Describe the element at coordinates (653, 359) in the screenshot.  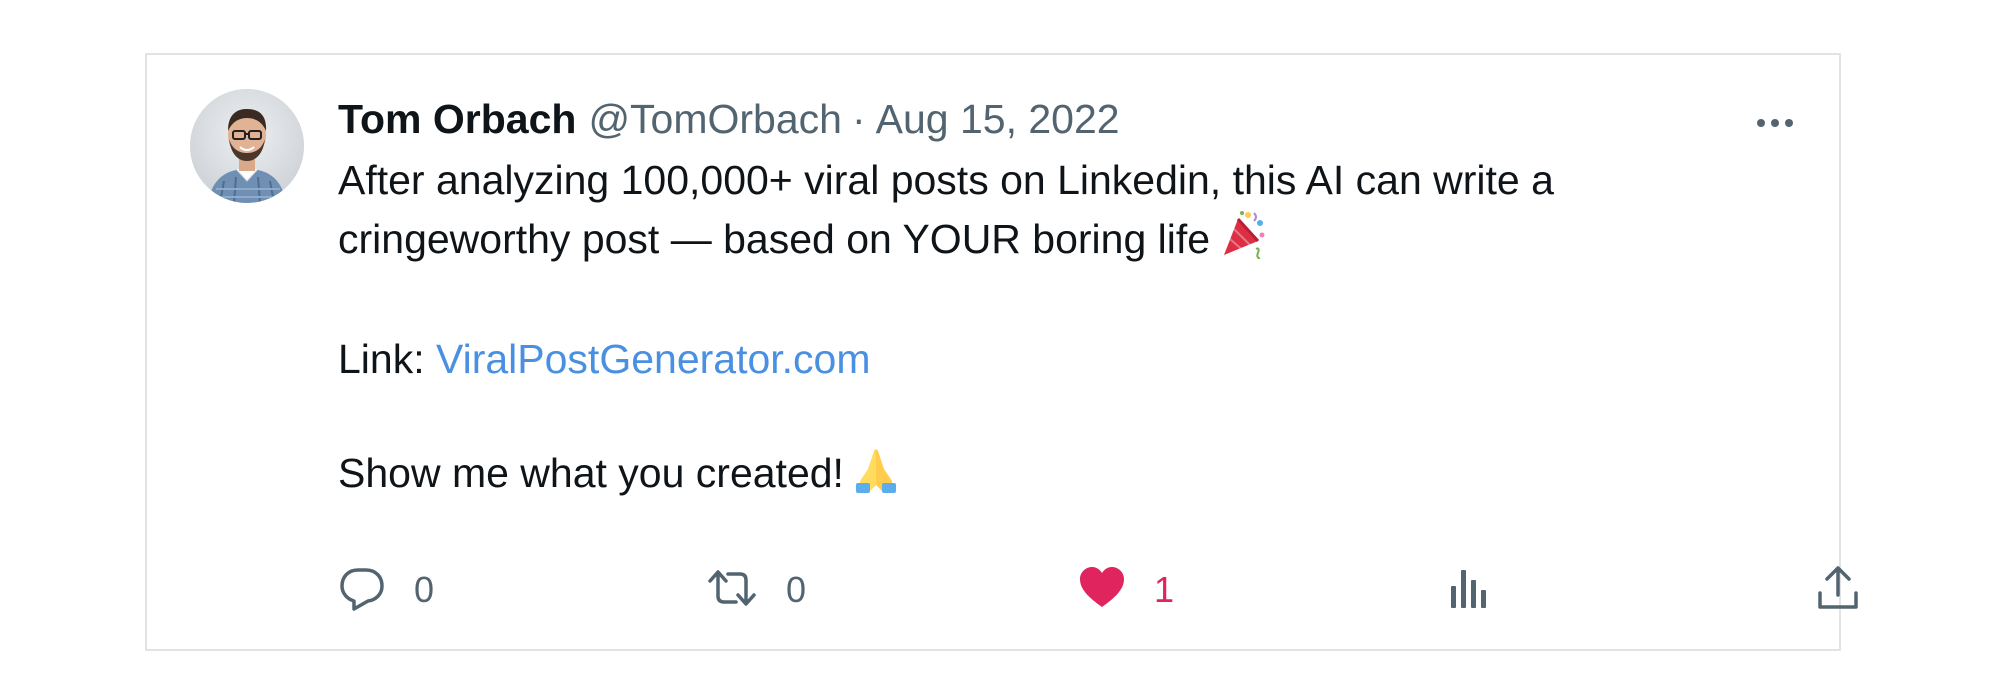
I see `viral-post-generator-link: ViralPostGenerator.com` at that location.